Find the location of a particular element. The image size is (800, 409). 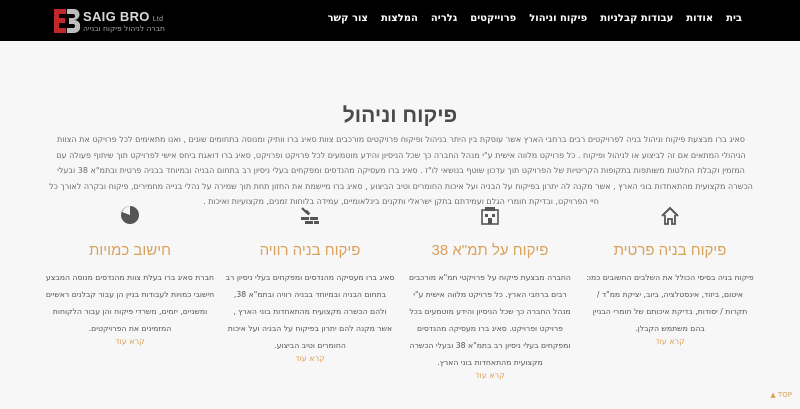

nav-item-supervision: פיקוח וניהול is located at coordinates (558, 18).